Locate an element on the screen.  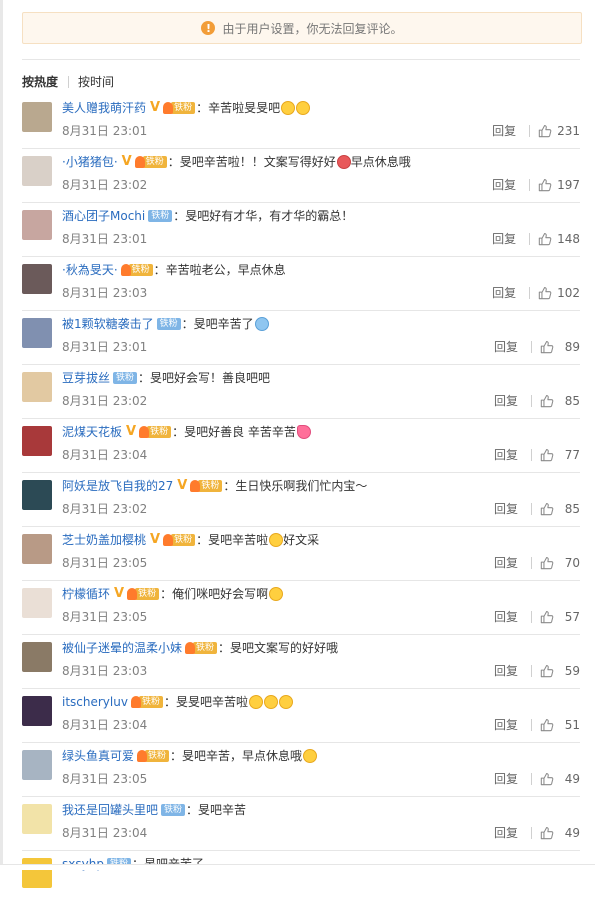
tab-sort-by-time: 按时间 is located at coordinates (96, 81).